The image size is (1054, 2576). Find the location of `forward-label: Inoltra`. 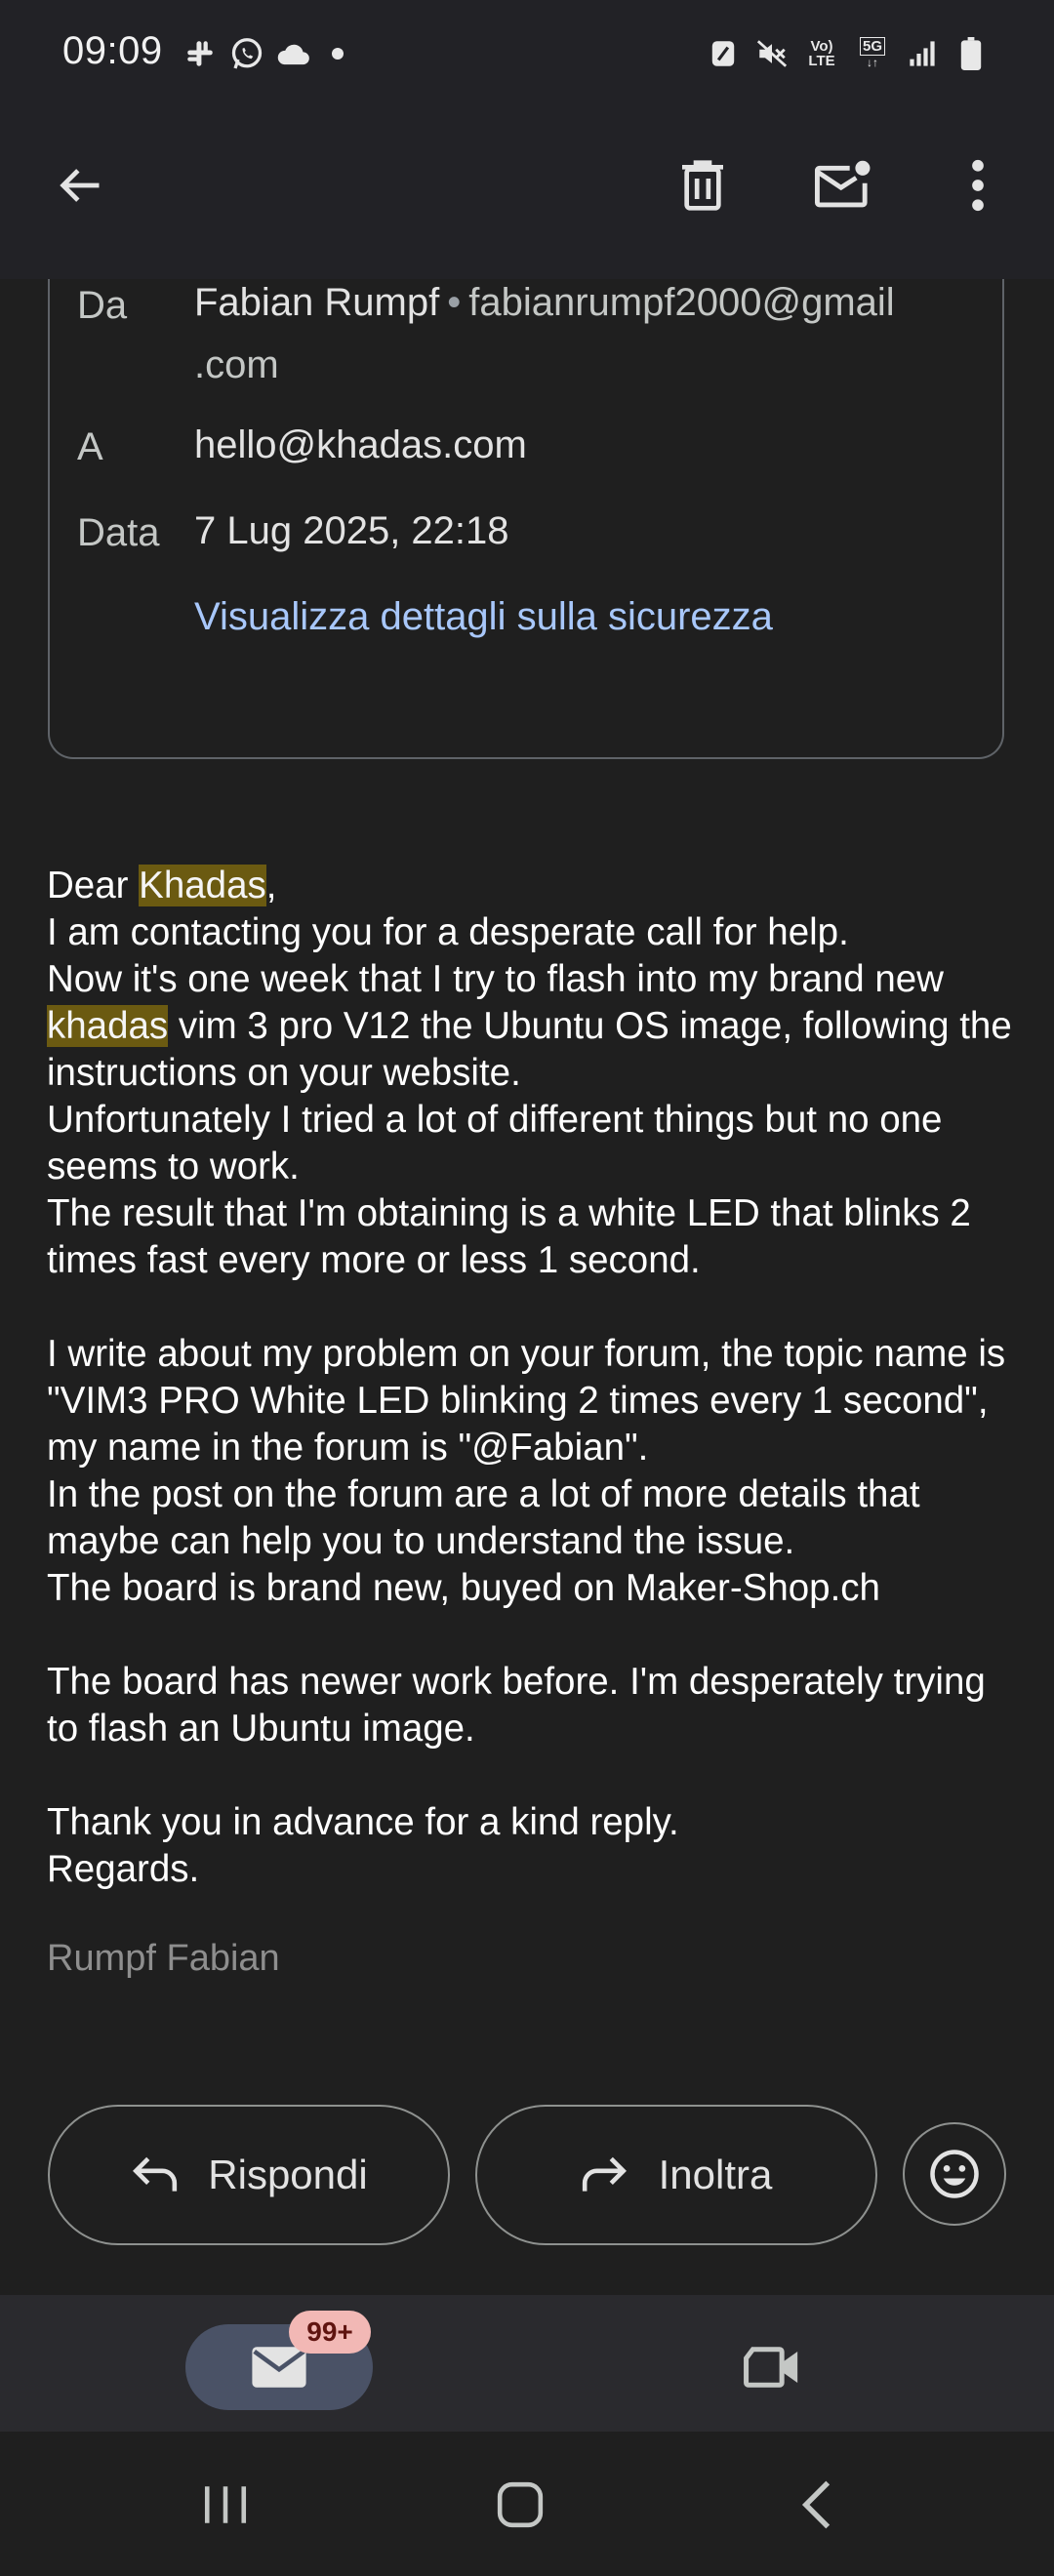

forward-label: Inoltra is located at coordinates (715, 2174).